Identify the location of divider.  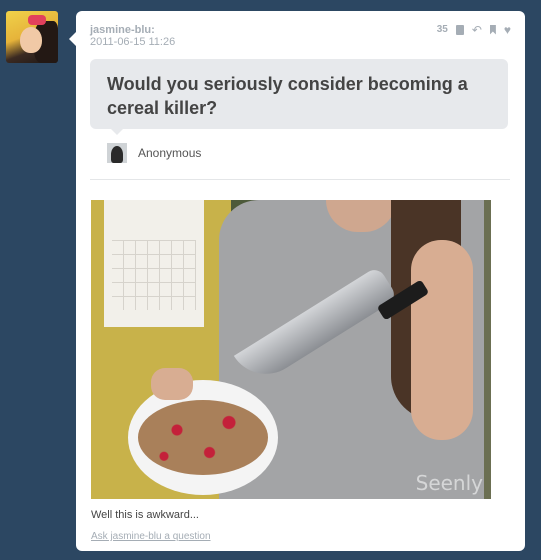
(300, 179).